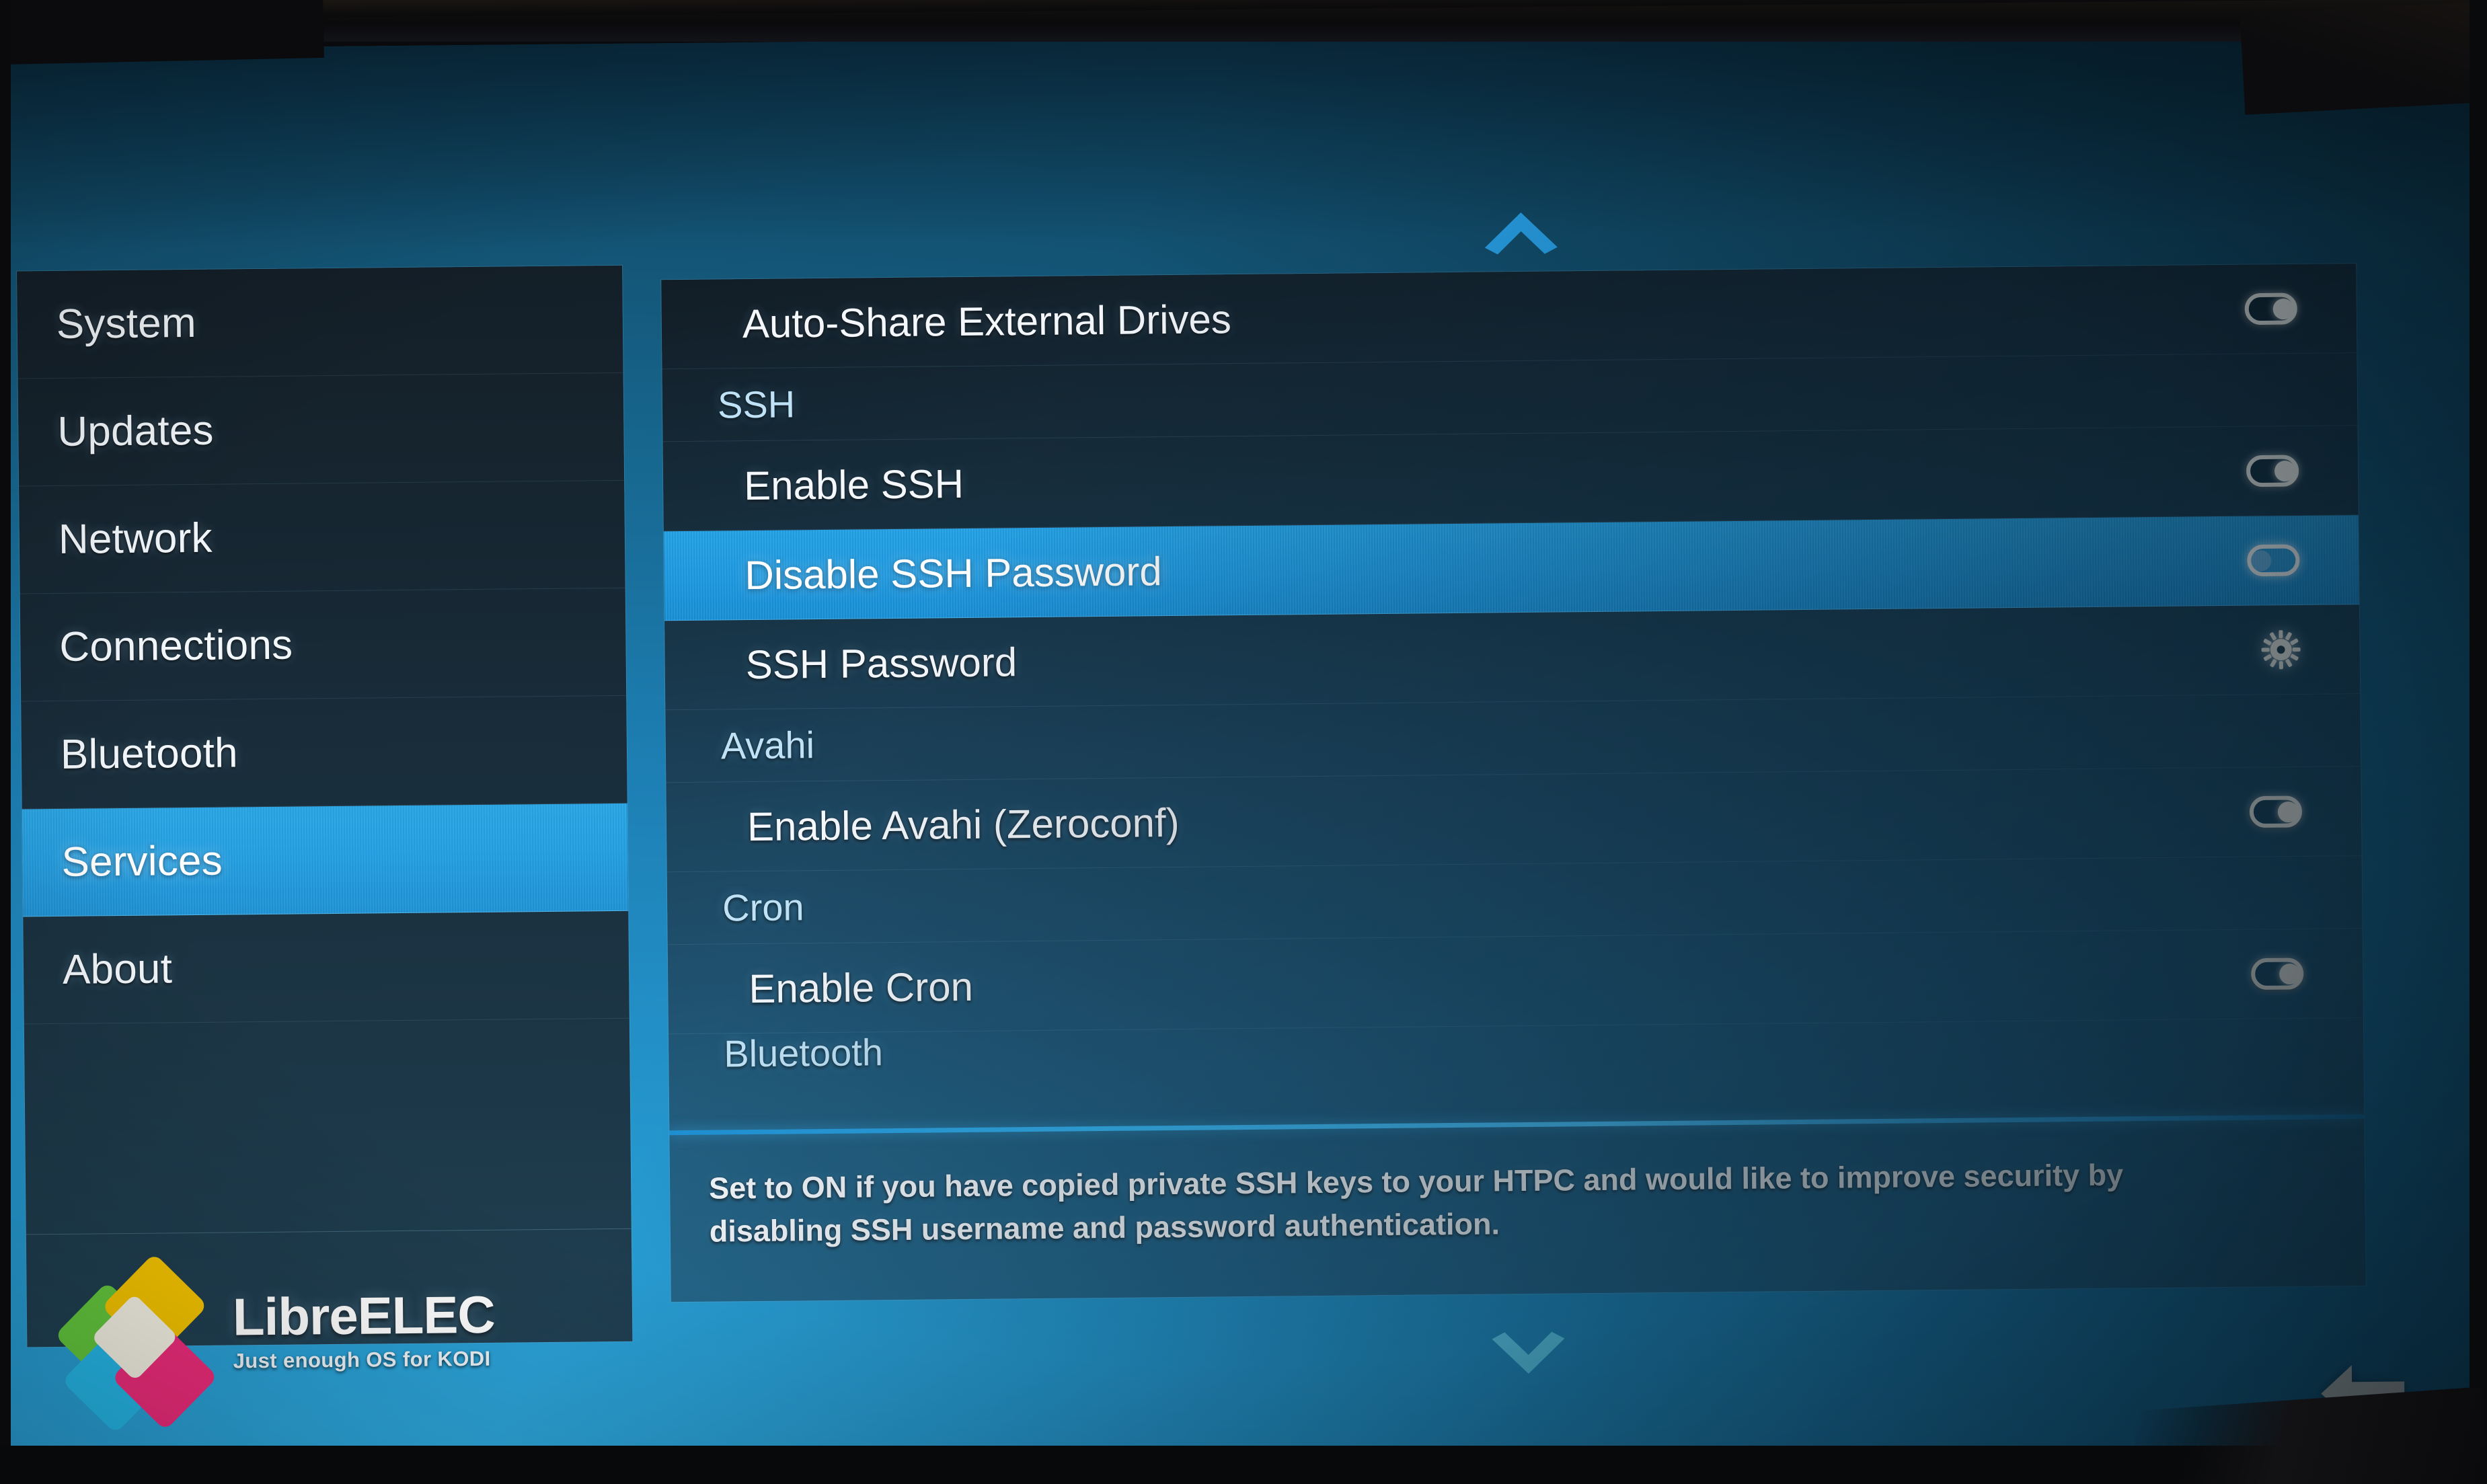 This screenshot has height=1484, width=2487. Describe the element at coordinates (1528, 1353) in the screenshot. I see `chevron-down-icon` at that location.